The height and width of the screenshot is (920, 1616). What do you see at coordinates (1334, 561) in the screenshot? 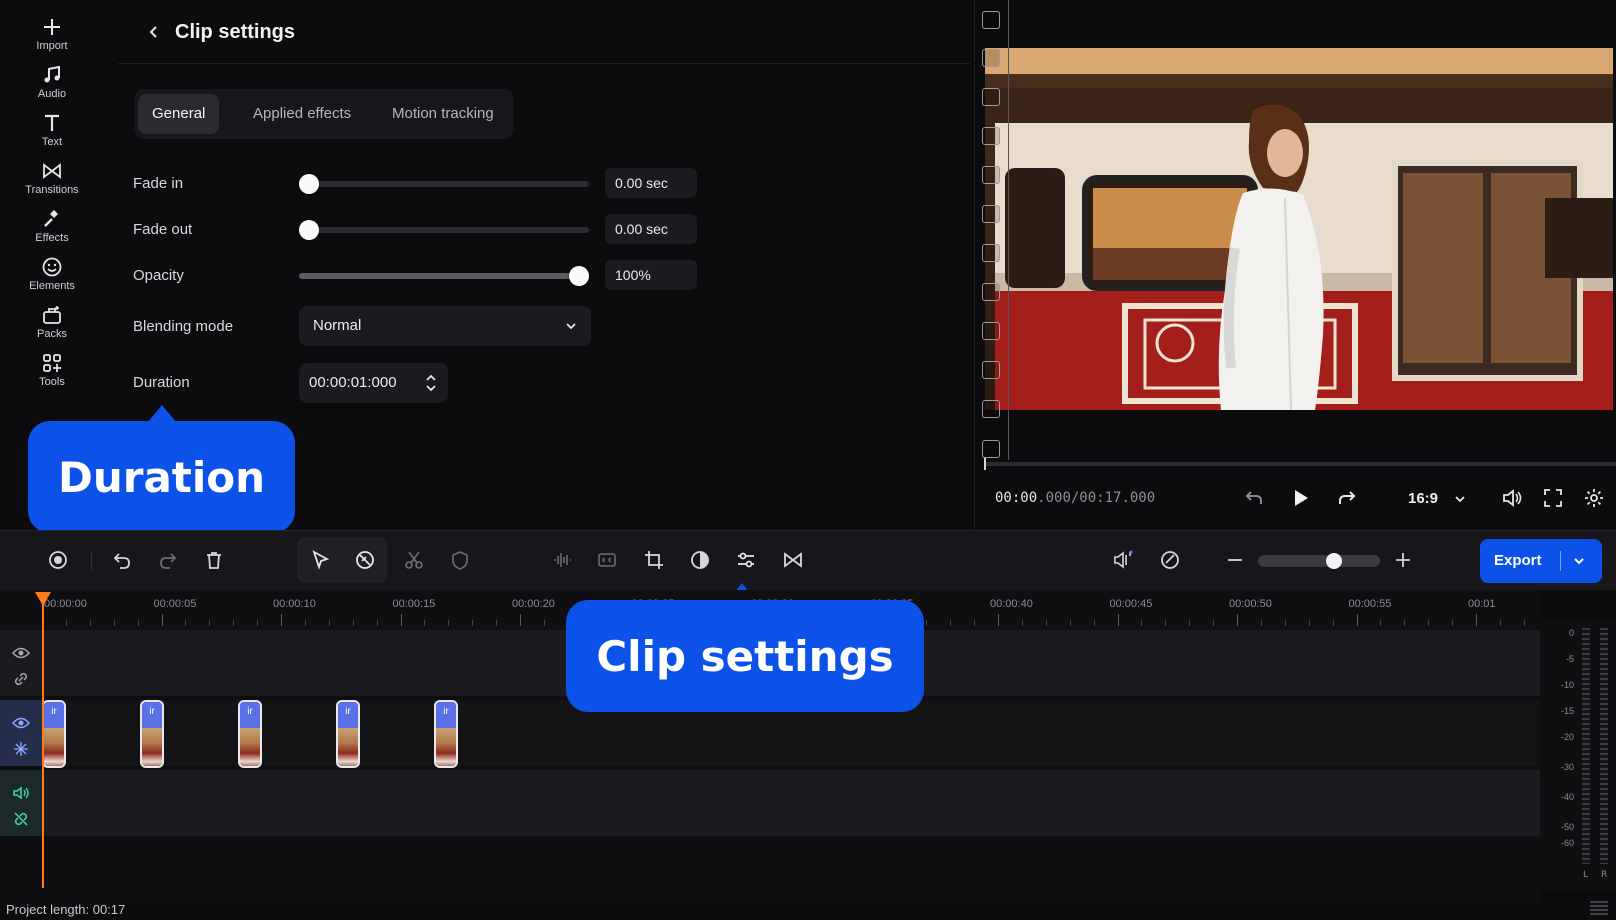
I see `zoom-slider-thumb` at bounding box center [1334, 561].